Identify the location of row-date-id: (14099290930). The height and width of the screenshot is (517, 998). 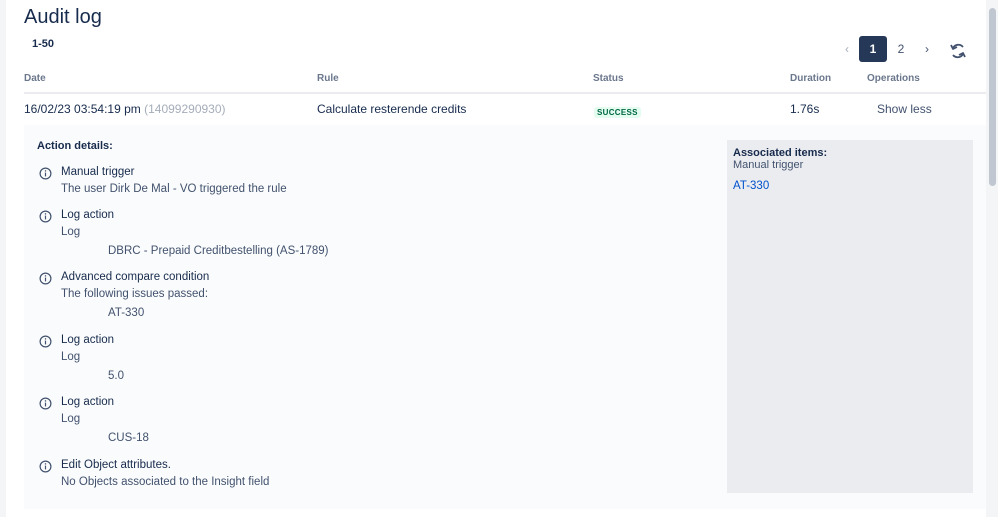
(185, 109).